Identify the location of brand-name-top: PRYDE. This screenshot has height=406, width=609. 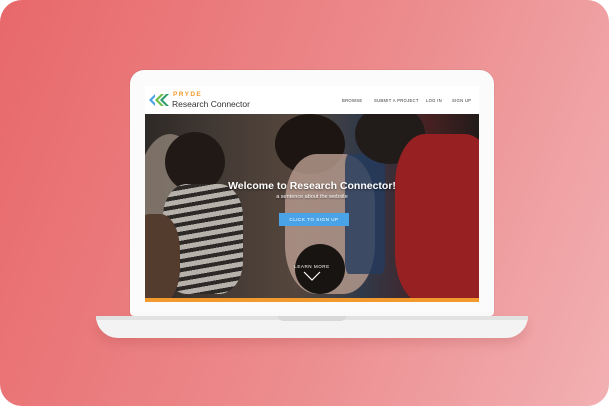
(187, 94).